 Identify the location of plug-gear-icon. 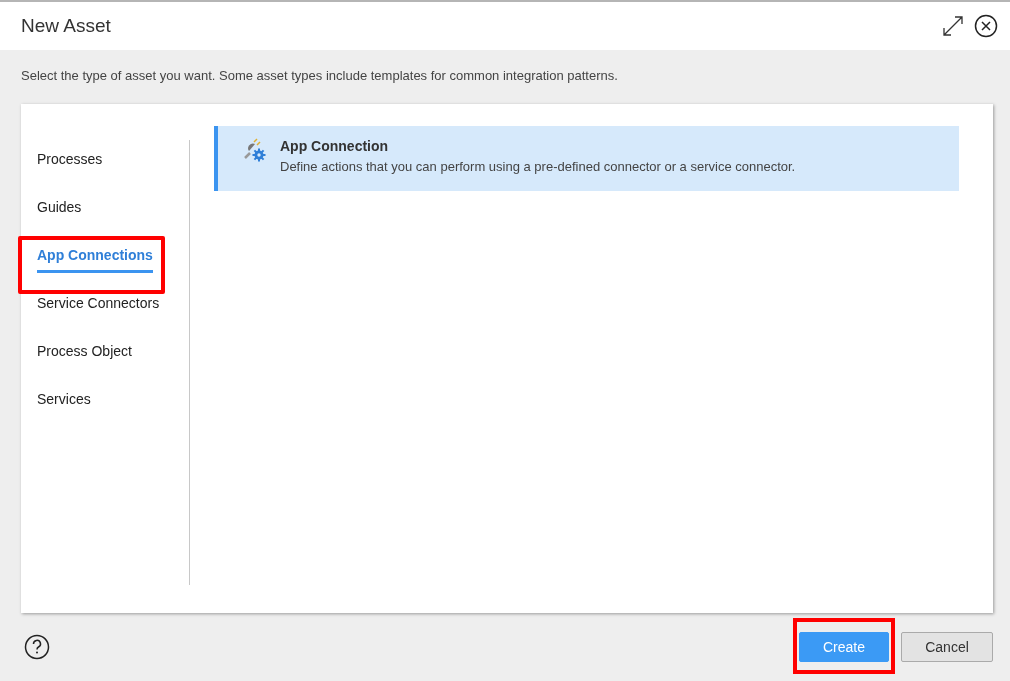
(254, 150).